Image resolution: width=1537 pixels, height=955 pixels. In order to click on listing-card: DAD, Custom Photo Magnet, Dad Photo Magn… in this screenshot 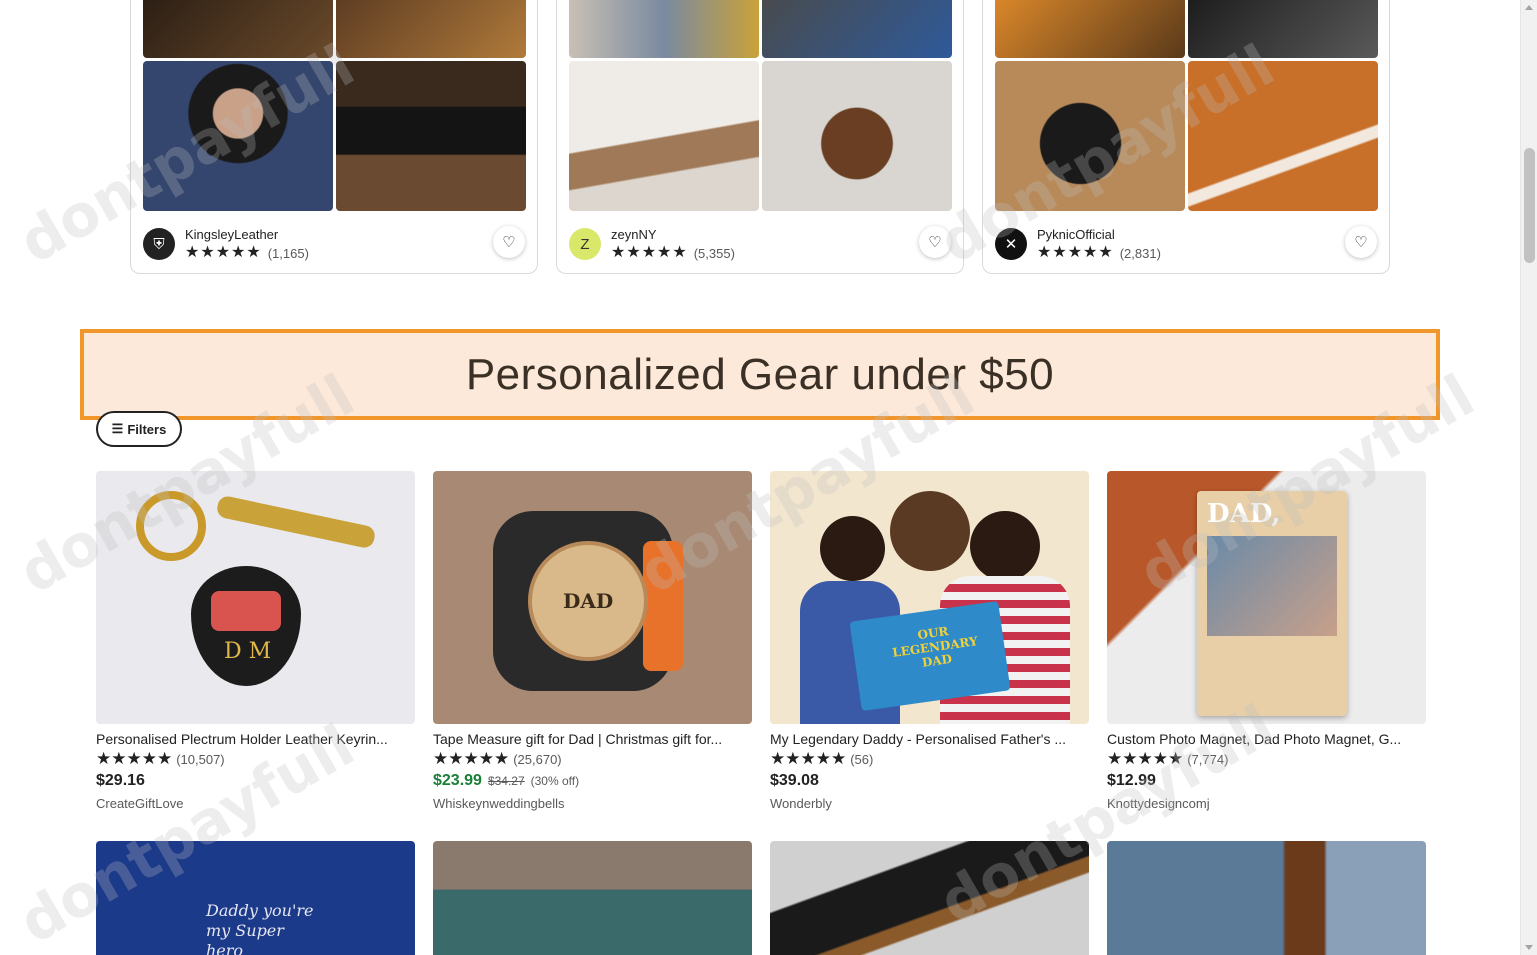, I will do `click(1266, 641)`.